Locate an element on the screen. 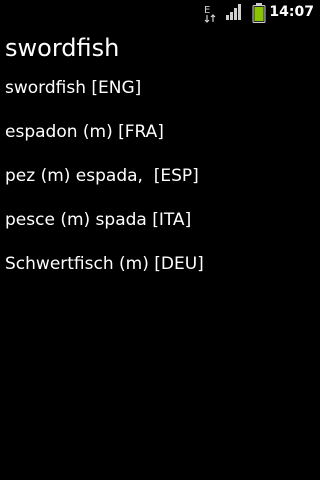 This screenshot has width=320, height=480. translation-item-eng: swordfish [ENG] is located at coordinates (160, 98).